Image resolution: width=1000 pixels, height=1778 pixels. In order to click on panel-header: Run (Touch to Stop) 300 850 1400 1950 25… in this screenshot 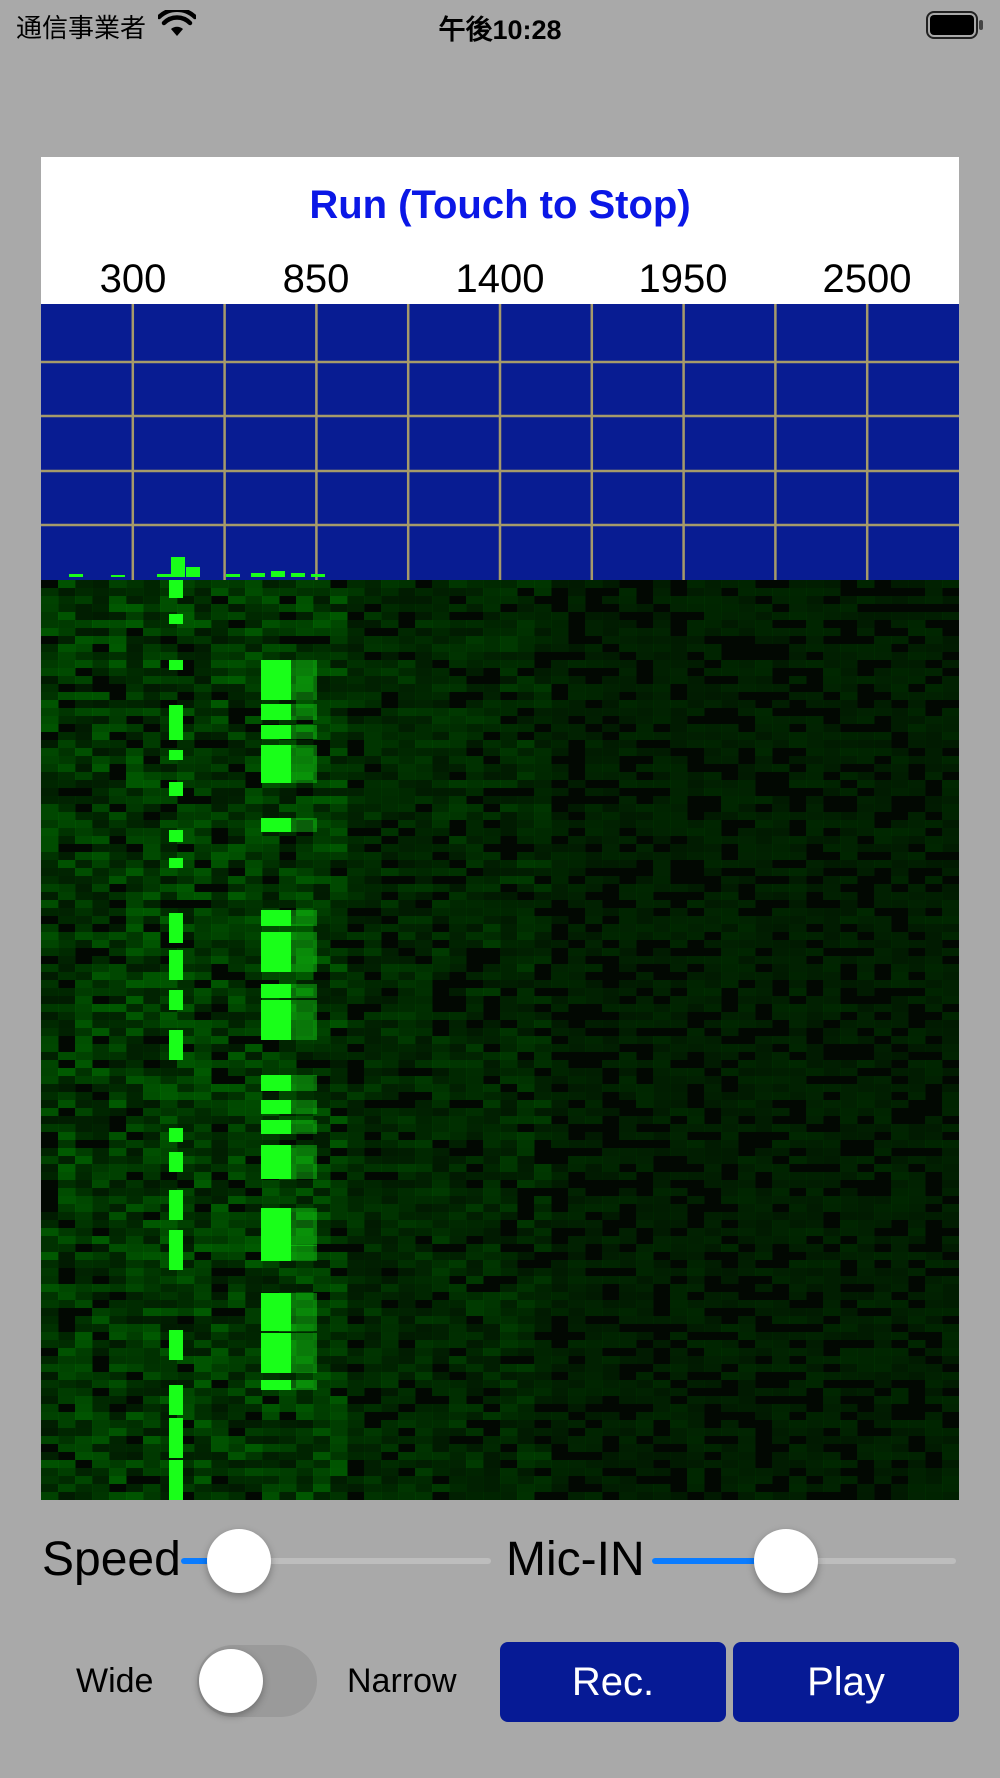, I will do `click(500, 230)`.